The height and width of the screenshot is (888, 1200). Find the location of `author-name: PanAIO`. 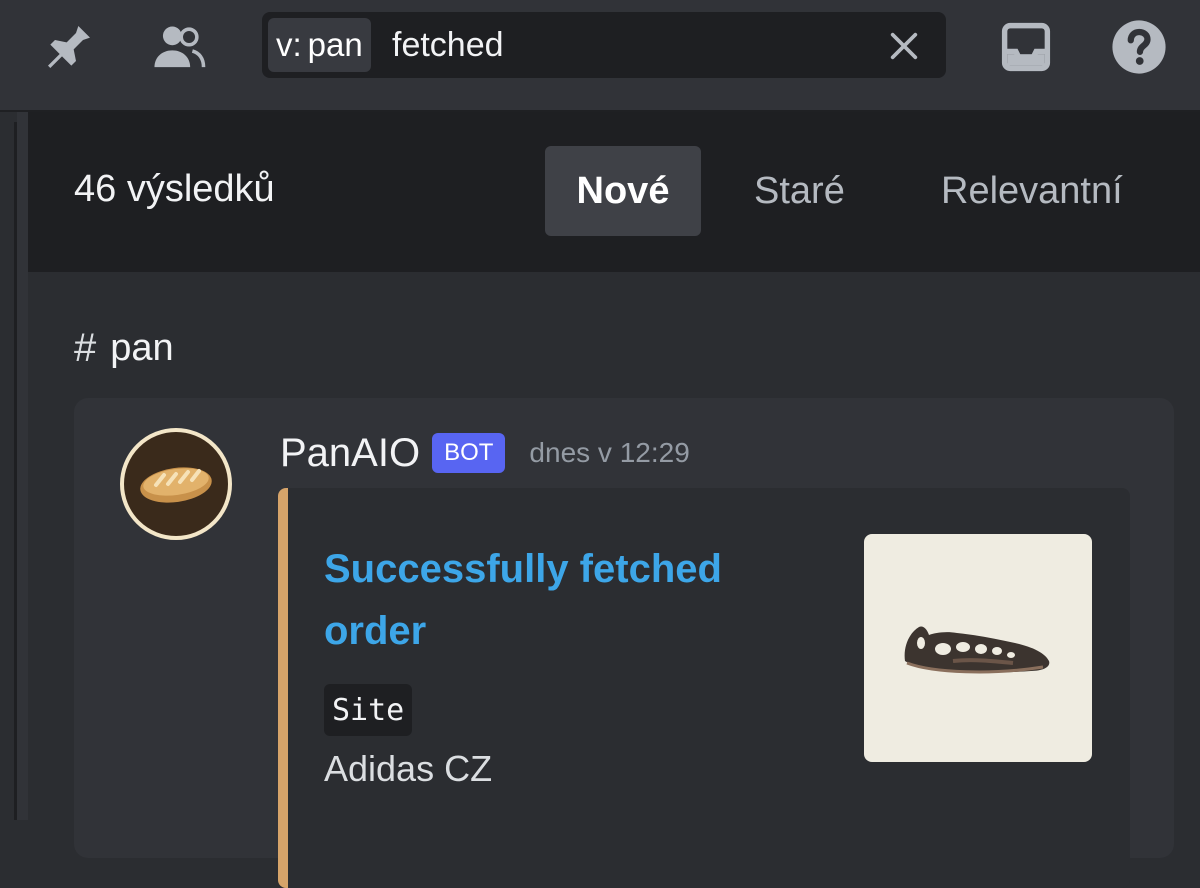

author-name: PanAIO is located at coordinates (350, 453).